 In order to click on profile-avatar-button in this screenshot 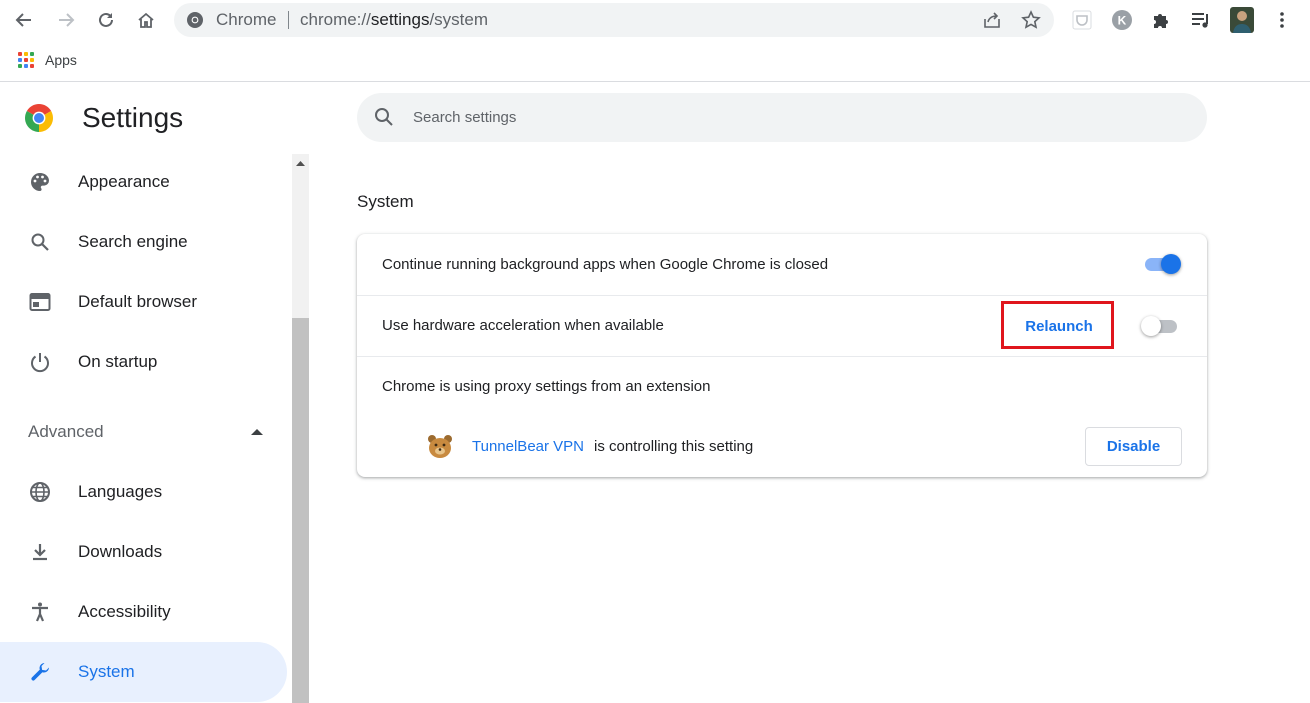, I will do `click(1242, 20)`.